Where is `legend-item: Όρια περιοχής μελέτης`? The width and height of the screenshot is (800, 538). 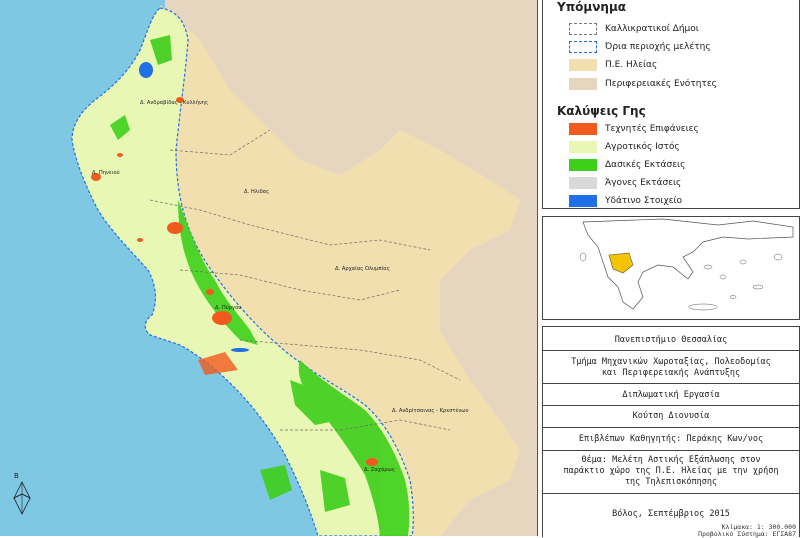 legend-item: Όρια περιοχής μελέτης is located at coordinates (640, 47).